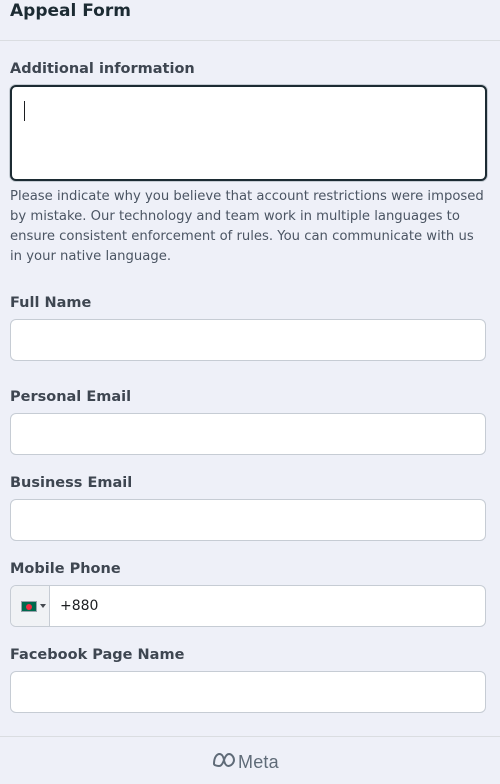 This screenshot has width=500, height=784. Describe the element at coordinates (248, 520) in the screenshot. I see `business-email-input` at that location.